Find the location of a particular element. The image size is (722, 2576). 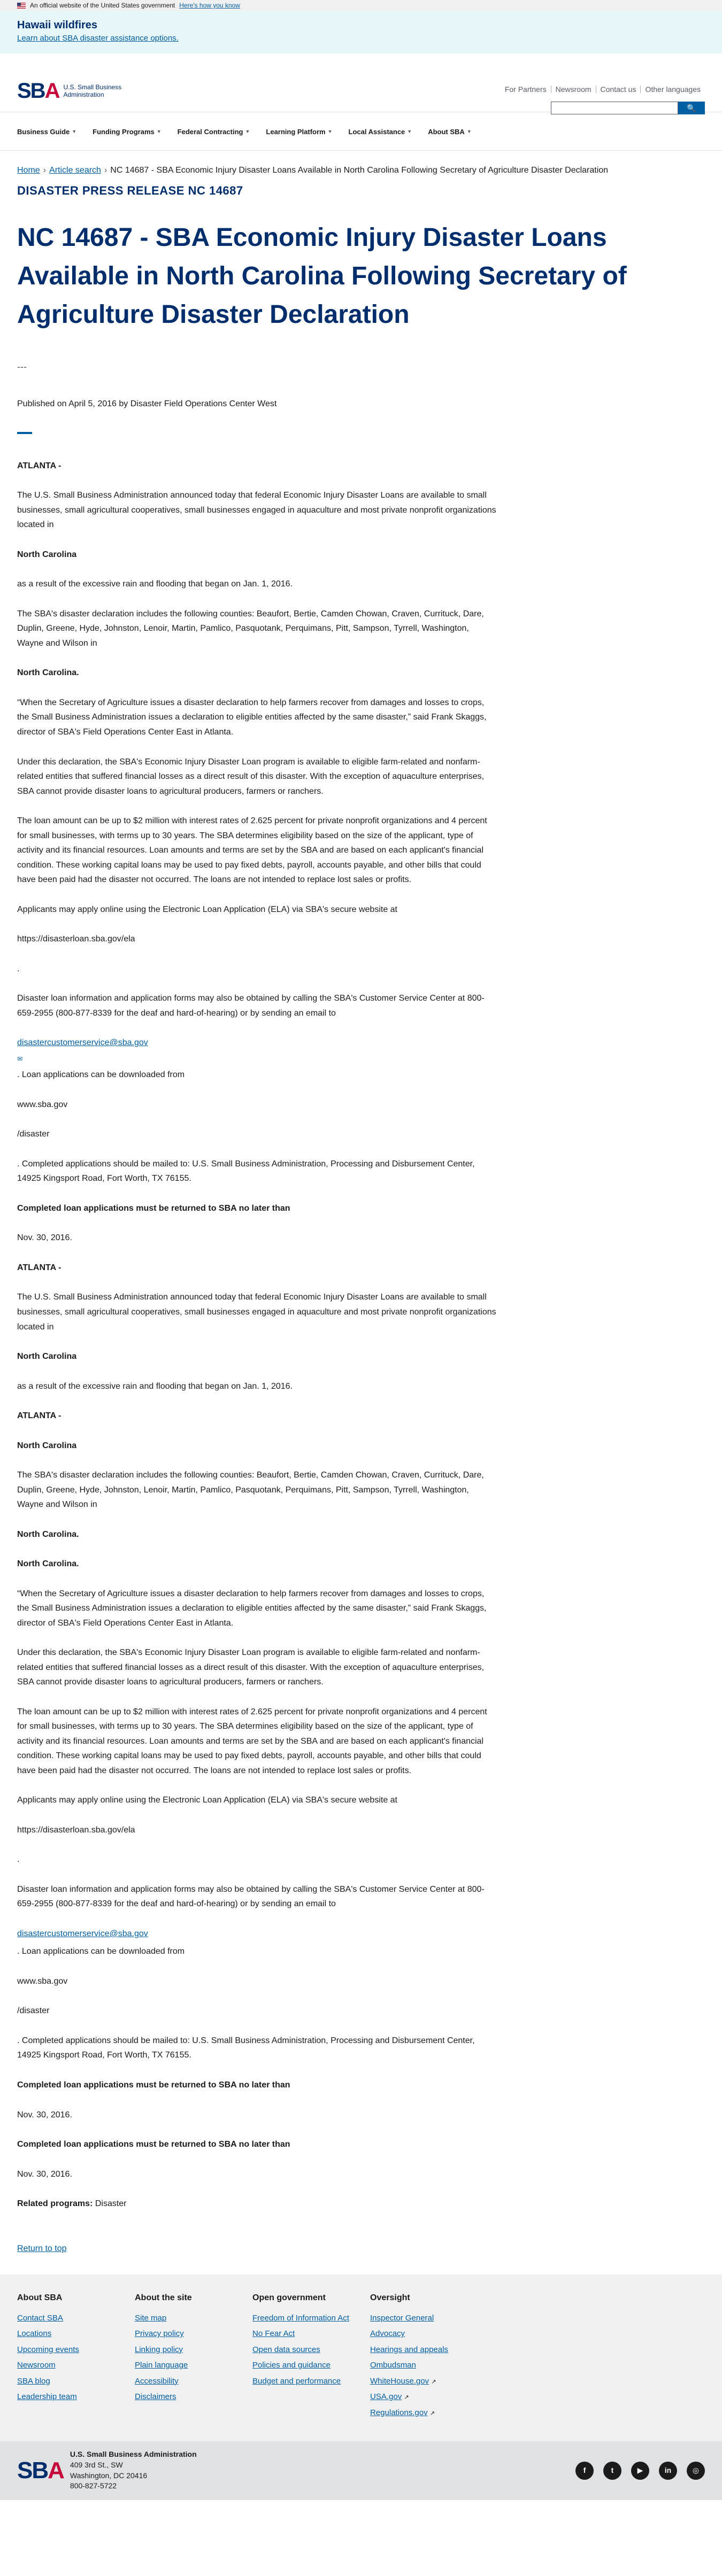

nav-learning-platform: Learning Platform ▼ is located at coordinates (299, 132).